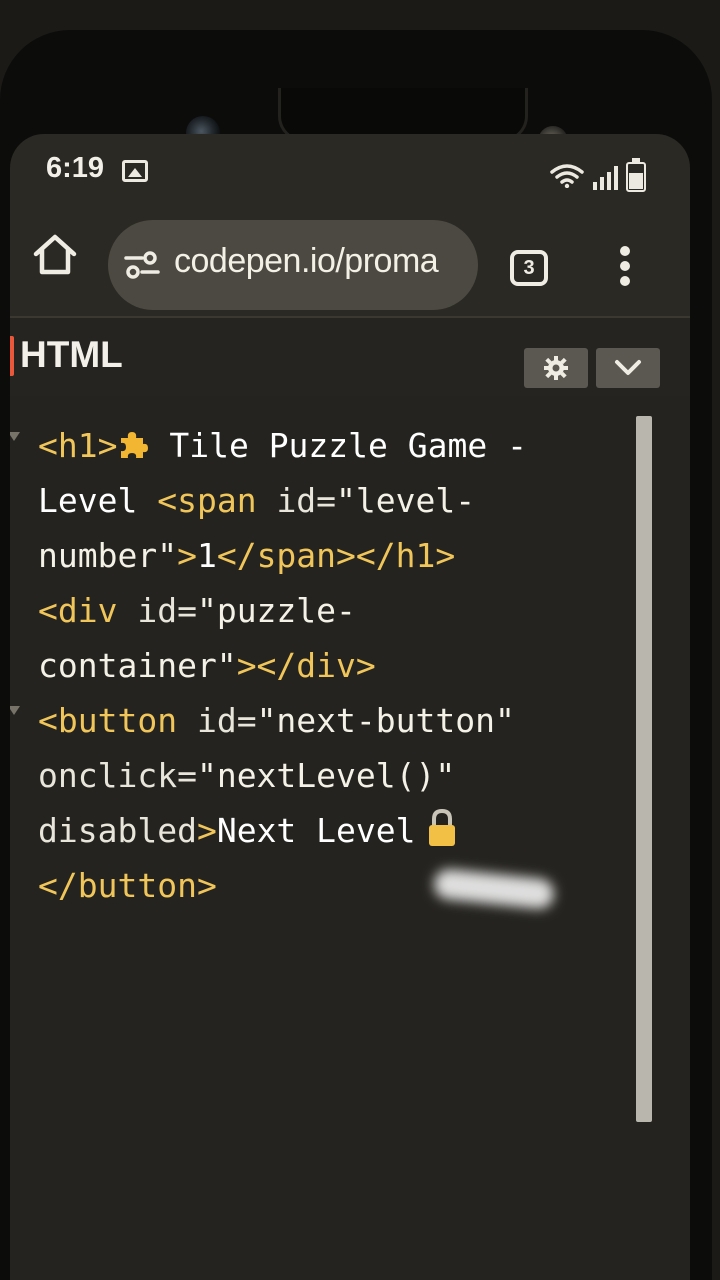  I want to click on site-settings-icon, so click(142, 265).